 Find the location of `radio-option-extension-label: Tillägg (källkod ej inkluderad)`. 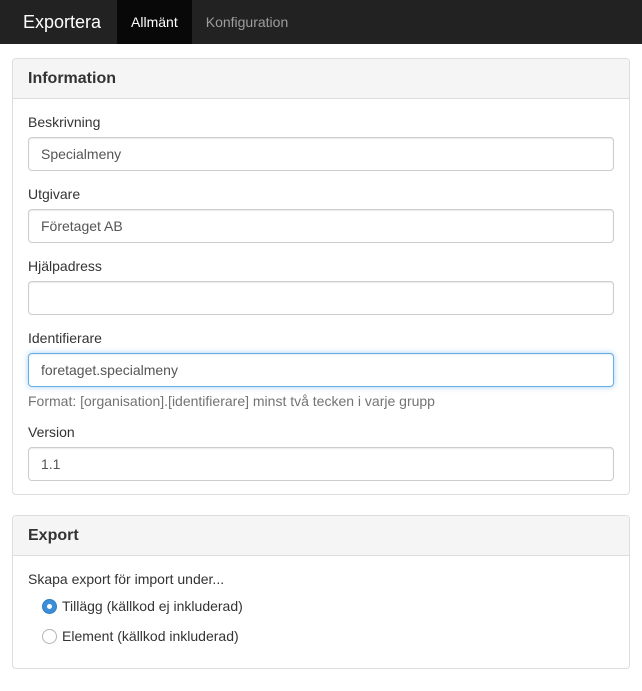

radio-option-extension-label: Tillägg (källkod ej inkluderad) is located at coordinates (152, 606).